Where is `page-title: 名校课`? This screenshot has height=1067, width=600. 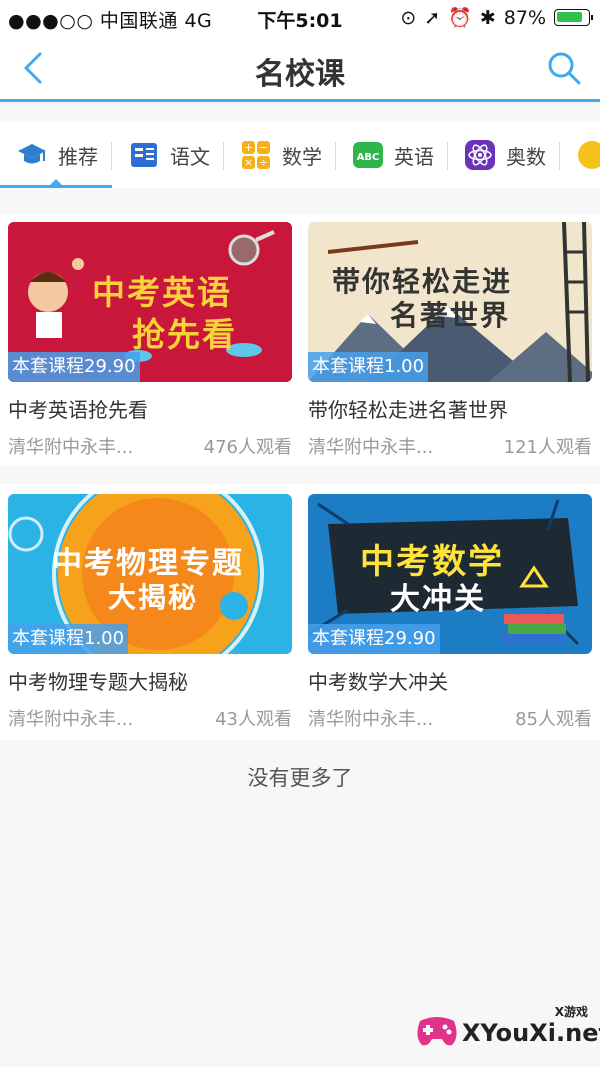 page-title: 名校课 is located at coordinates (300, 74).